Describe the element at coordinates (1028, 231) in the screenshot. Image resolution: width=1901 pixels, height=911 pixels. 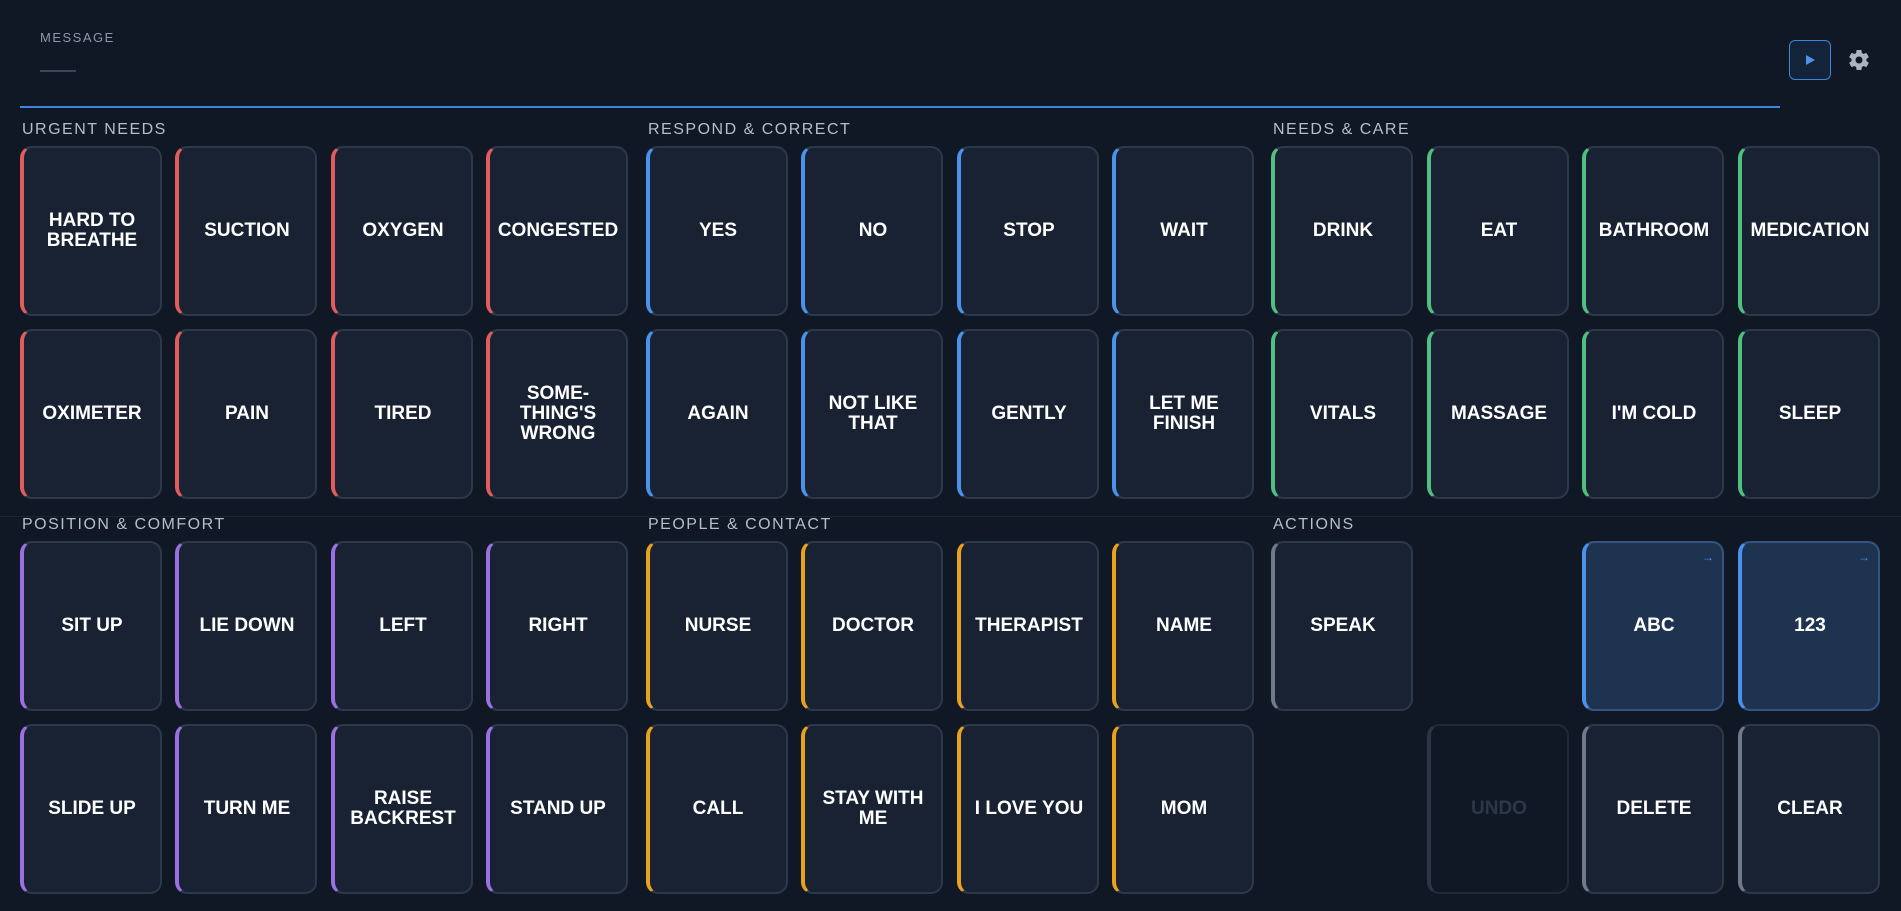
I see `tile-stop: STOP` at that location.